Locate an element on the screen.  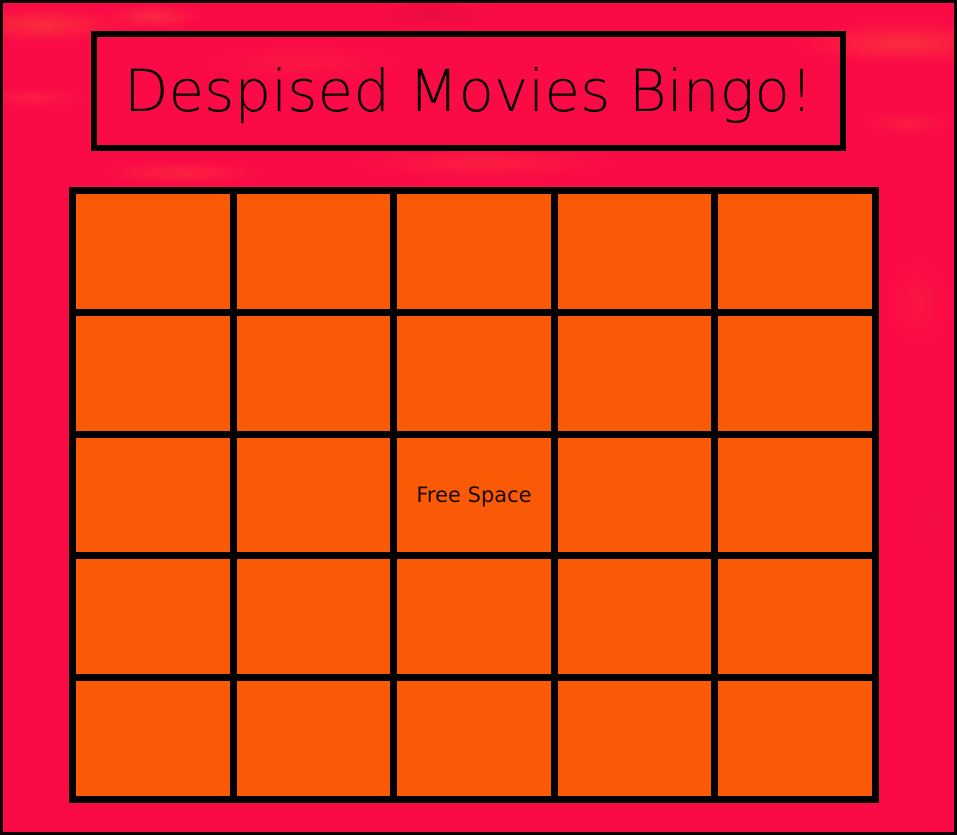
bingo-cell-r4c4 is located at coordinates (634, 617).